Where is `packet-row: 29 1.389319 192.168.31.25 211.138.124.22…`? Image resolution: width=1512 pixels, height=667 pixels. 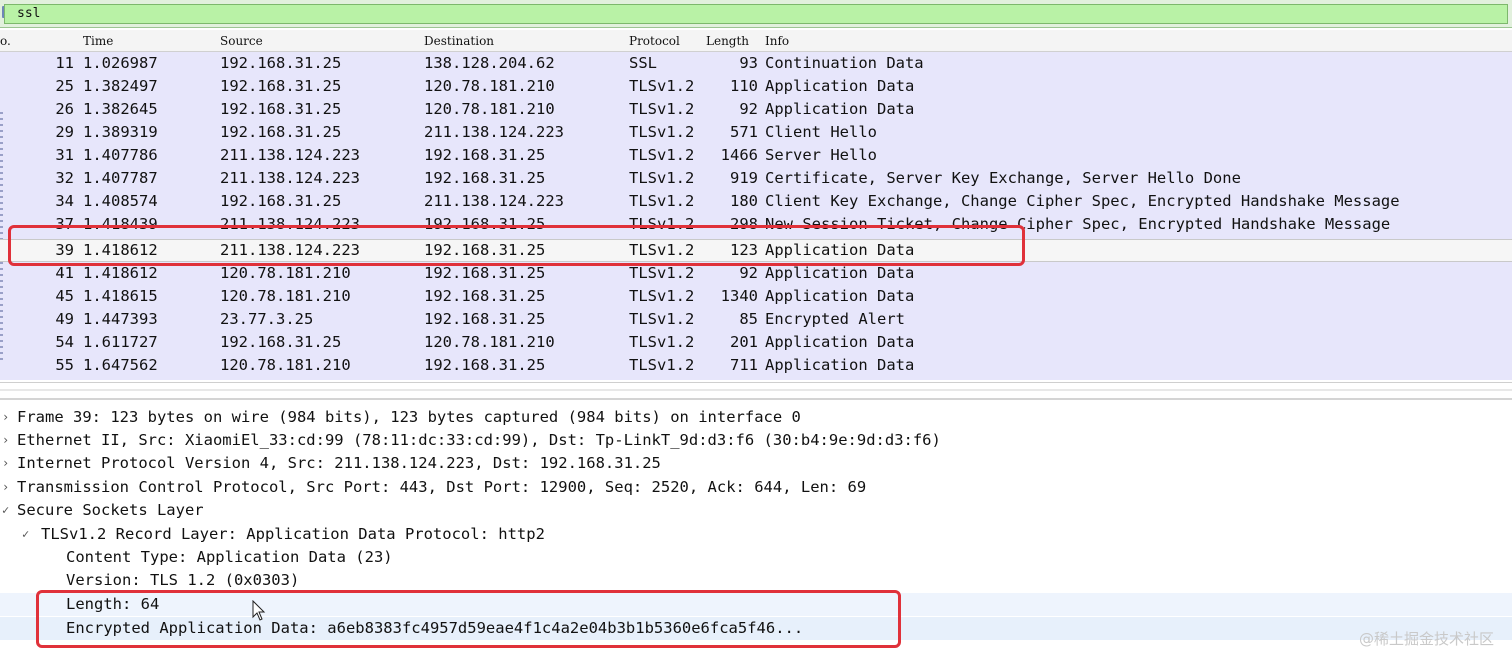
packet-row: 29 1.389319 192.168.31.25 211.138.124.22… is located at coordinates (756, 132).